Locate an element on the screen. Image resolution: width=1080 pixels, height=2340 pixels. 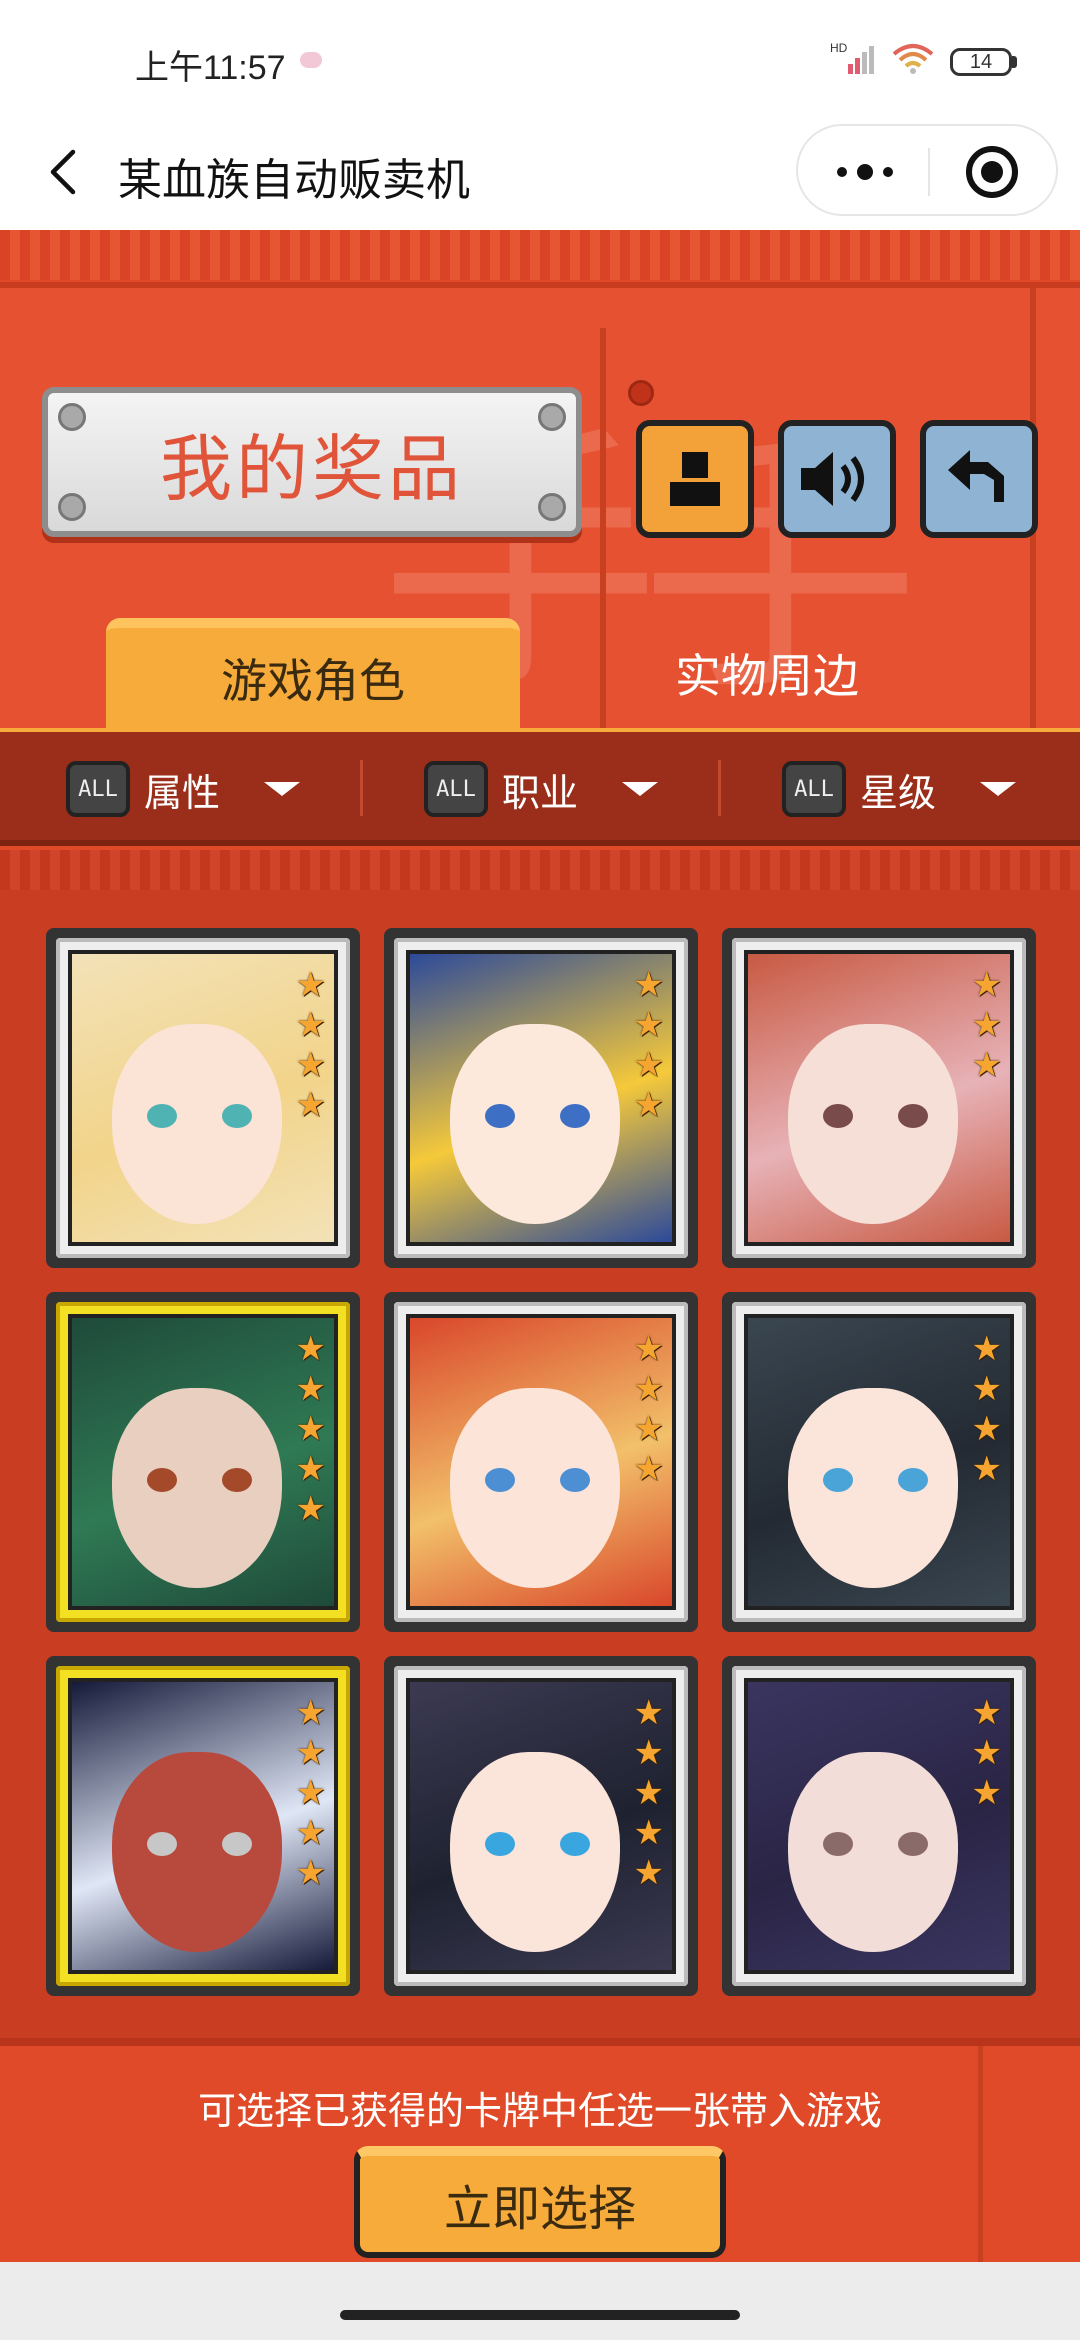
battery-icon: 14 is located at coordinates (981, 62).